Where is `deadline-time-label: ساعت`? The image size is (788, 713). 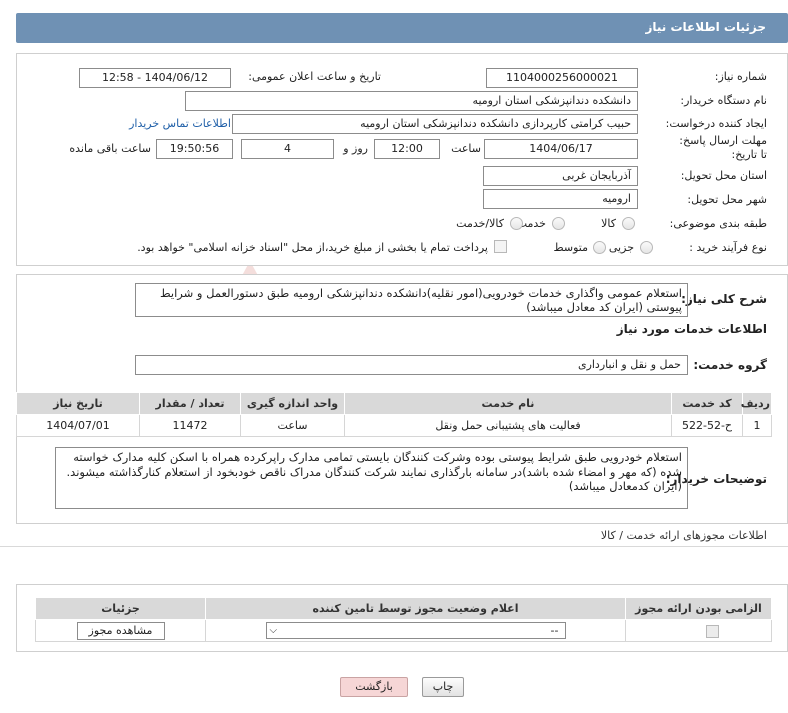
deadline-time-label: ساعت is located at coordinates (466, 148).